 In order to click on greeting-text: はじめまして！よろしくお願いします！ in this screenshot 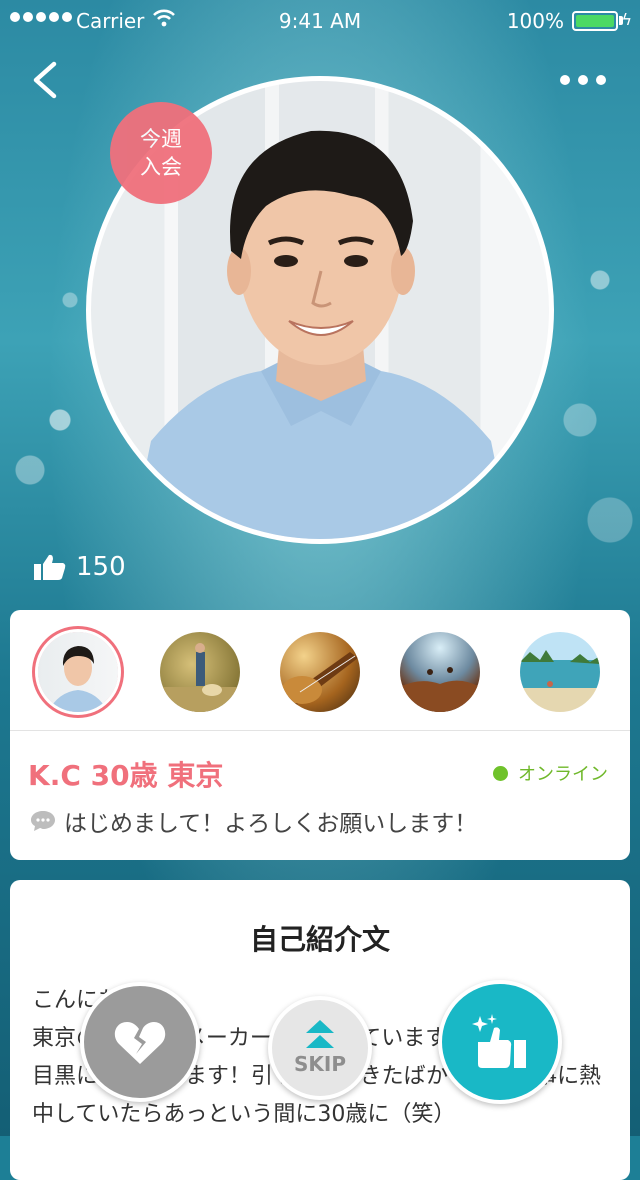, I will do `click(271, 824)`.